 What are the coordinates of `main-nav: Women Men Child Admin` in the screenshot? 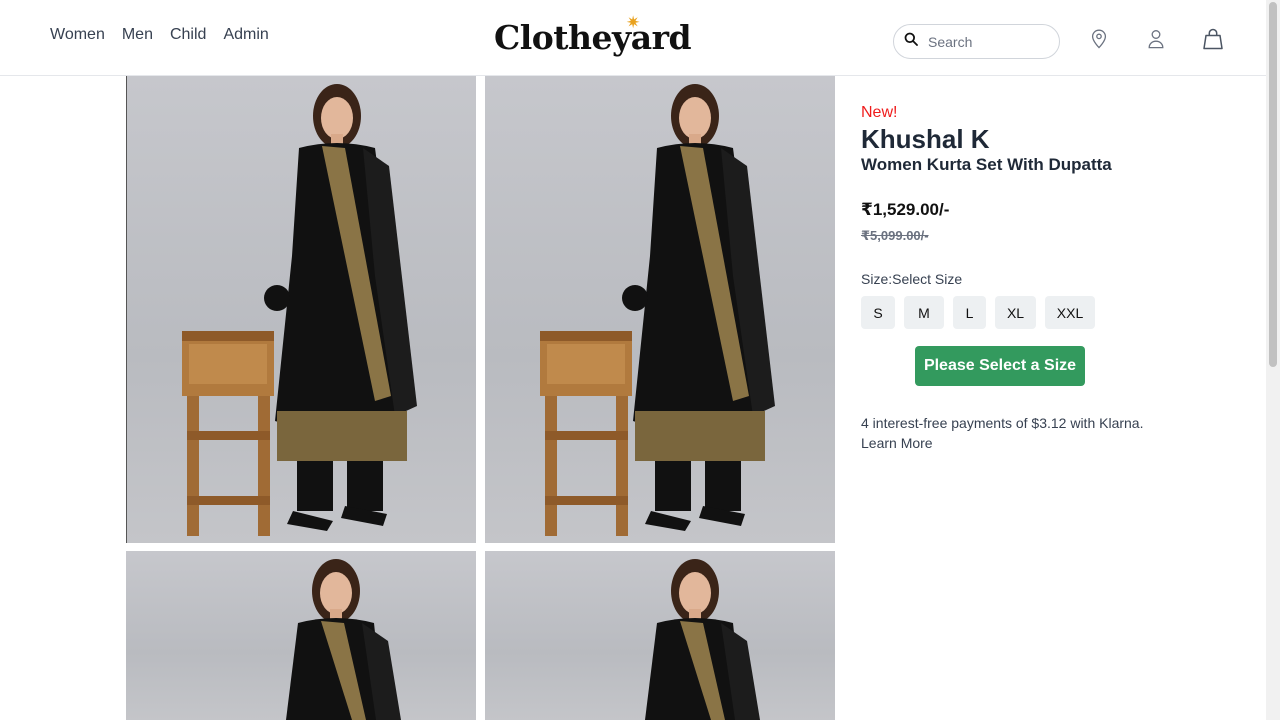 It's located at (159, 35).